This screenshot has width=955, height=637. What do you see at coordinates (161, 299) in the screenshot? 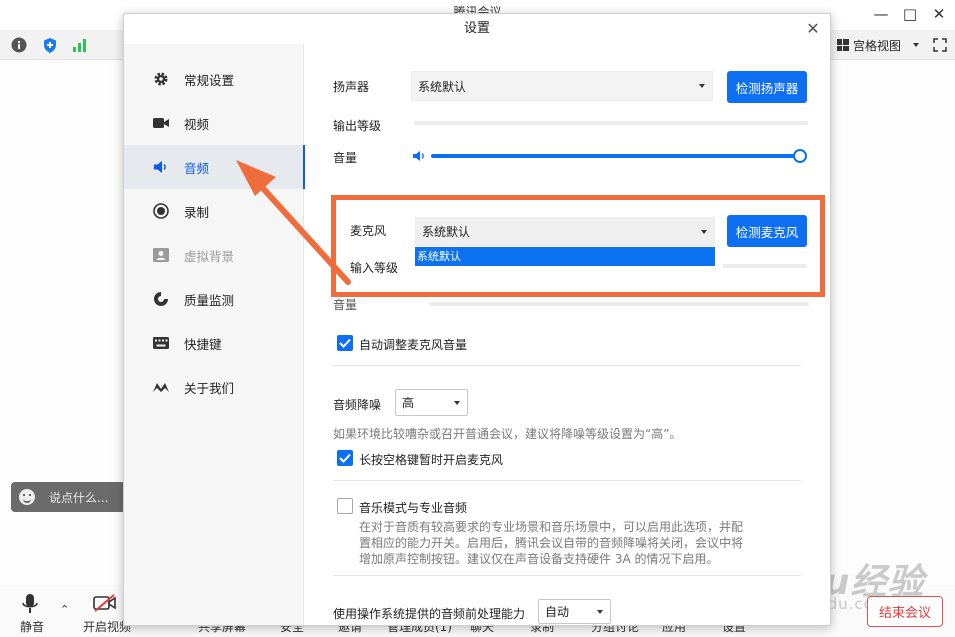
I see `gauge-icon` at bounding box center [161, 299].